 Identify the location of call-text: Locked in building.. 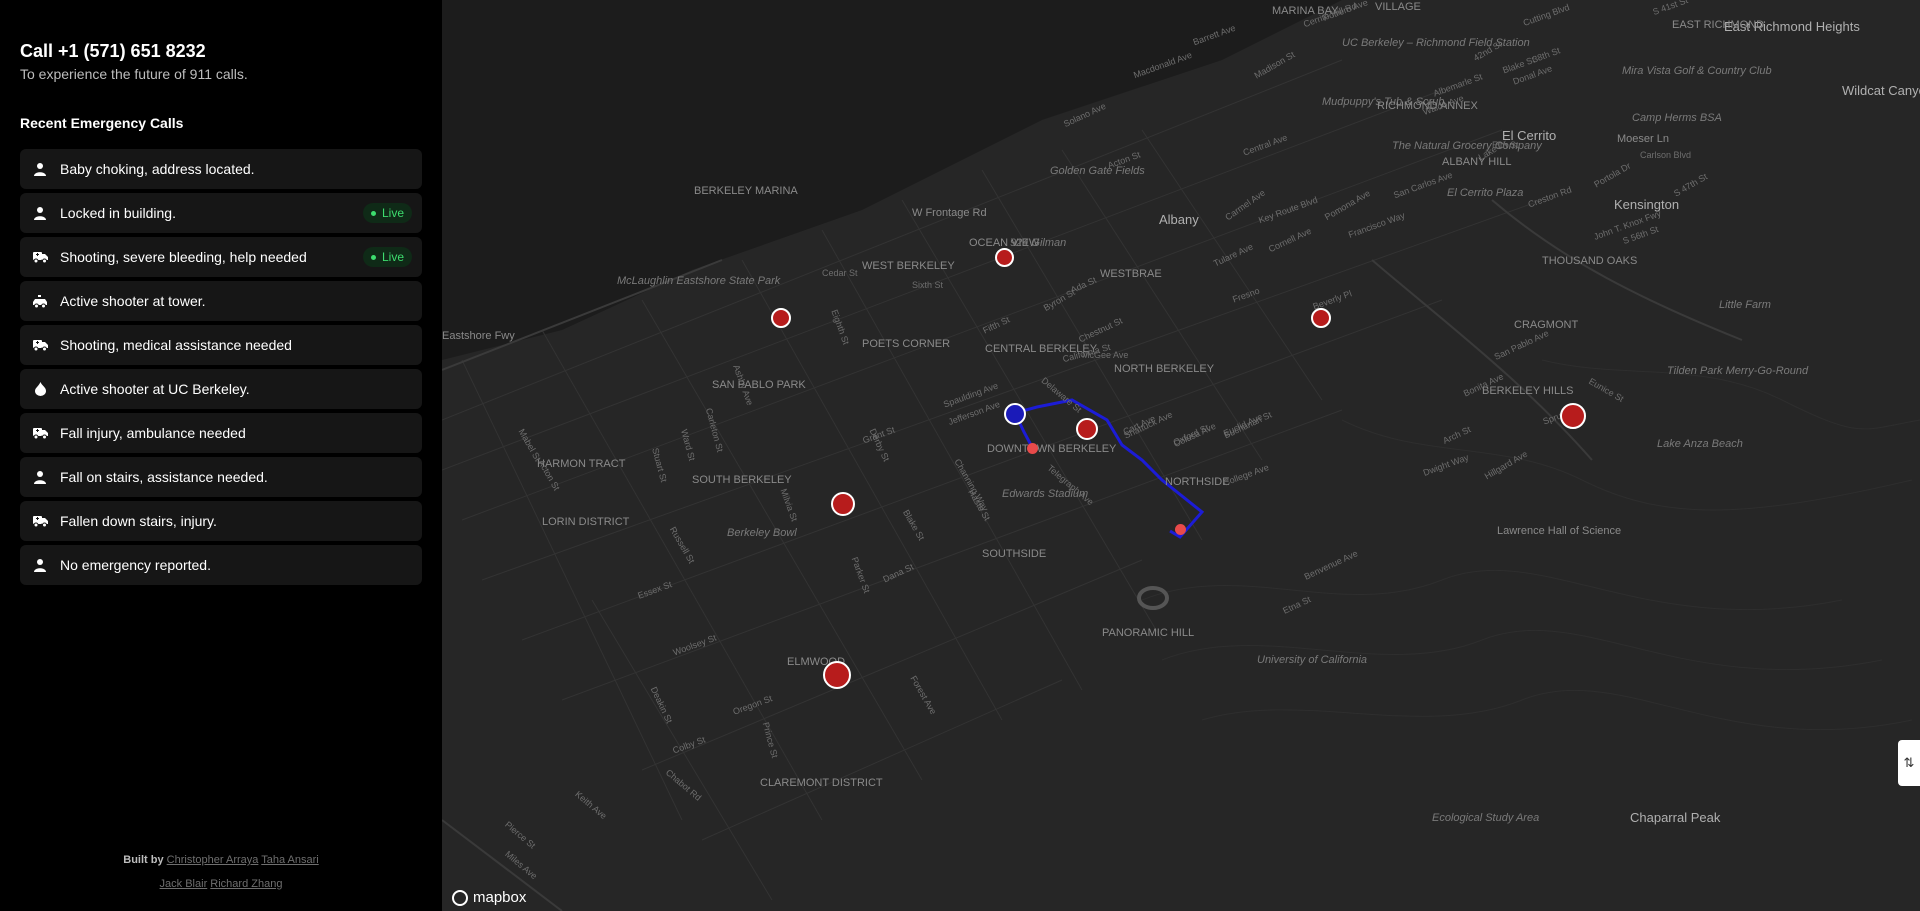
(118, 213).